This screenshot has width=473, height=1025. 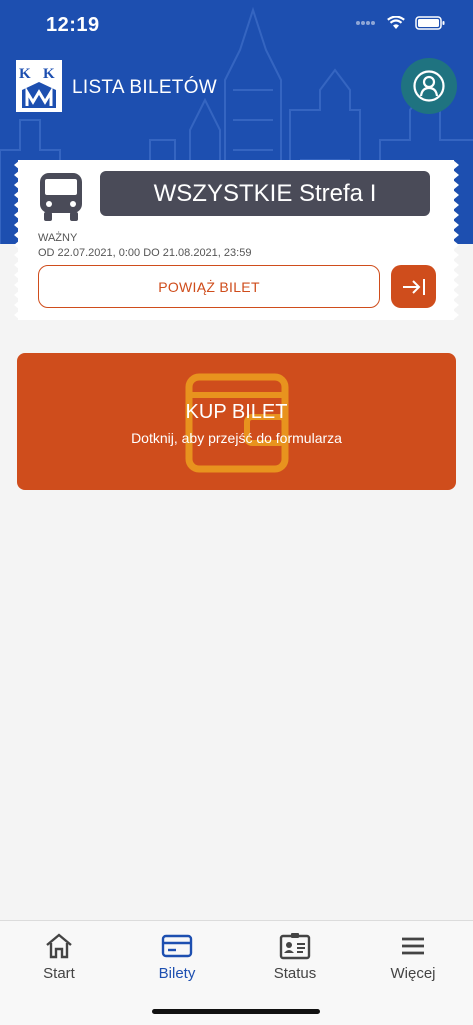 I want to click on battery-icon, so click(x=430, y=23).